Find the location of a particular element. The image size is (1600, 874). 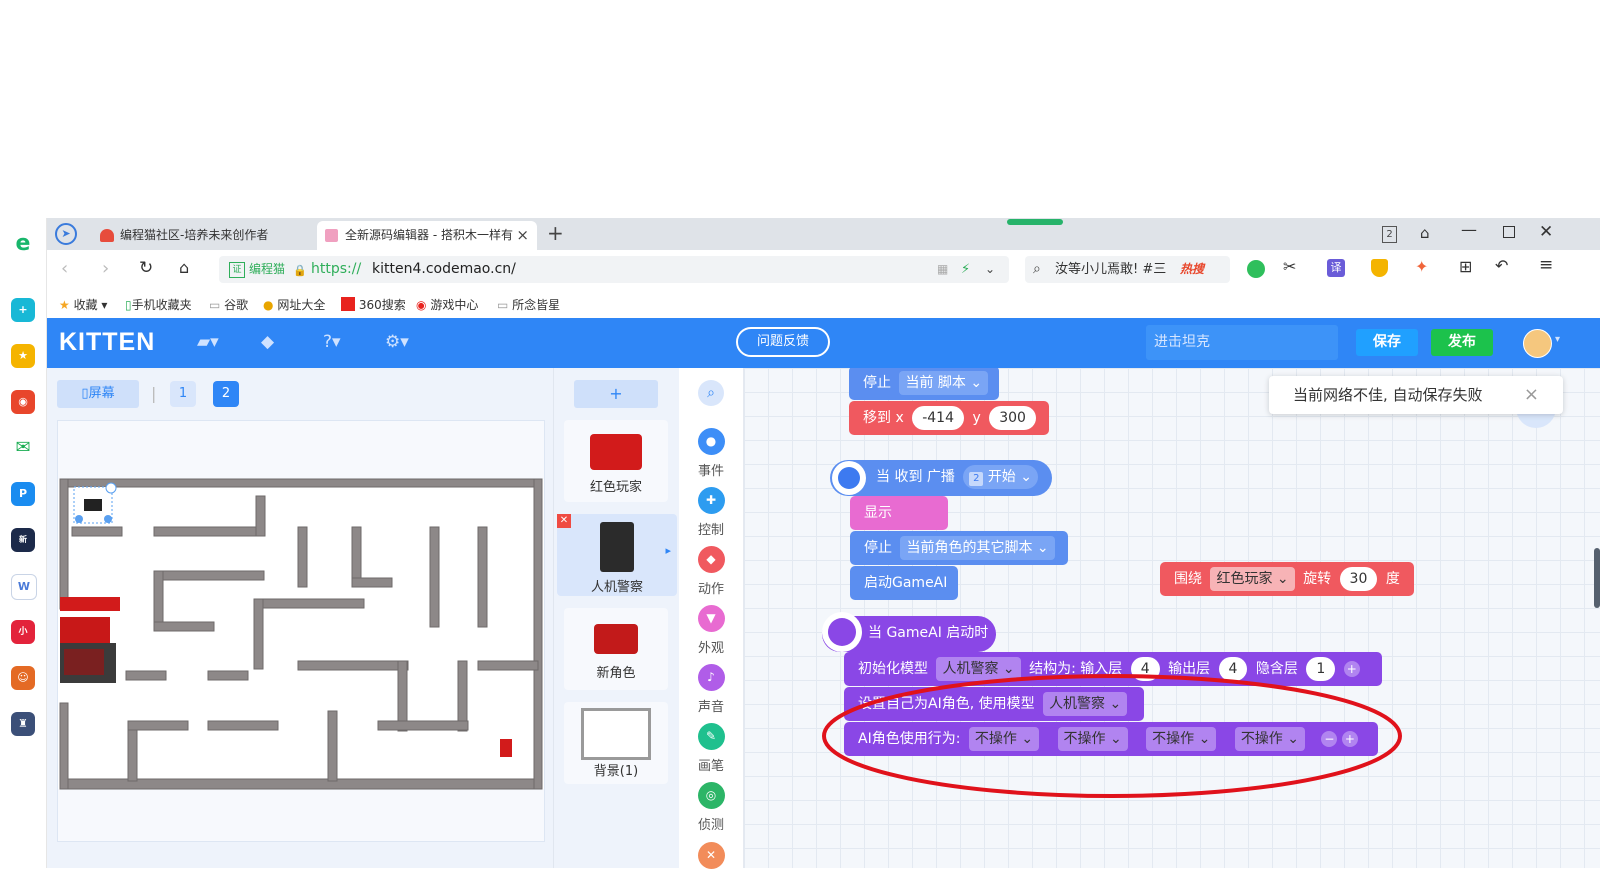

sprite-ai-police: ✕ 人机警察 ▸ is located at coordinates (617, 555).